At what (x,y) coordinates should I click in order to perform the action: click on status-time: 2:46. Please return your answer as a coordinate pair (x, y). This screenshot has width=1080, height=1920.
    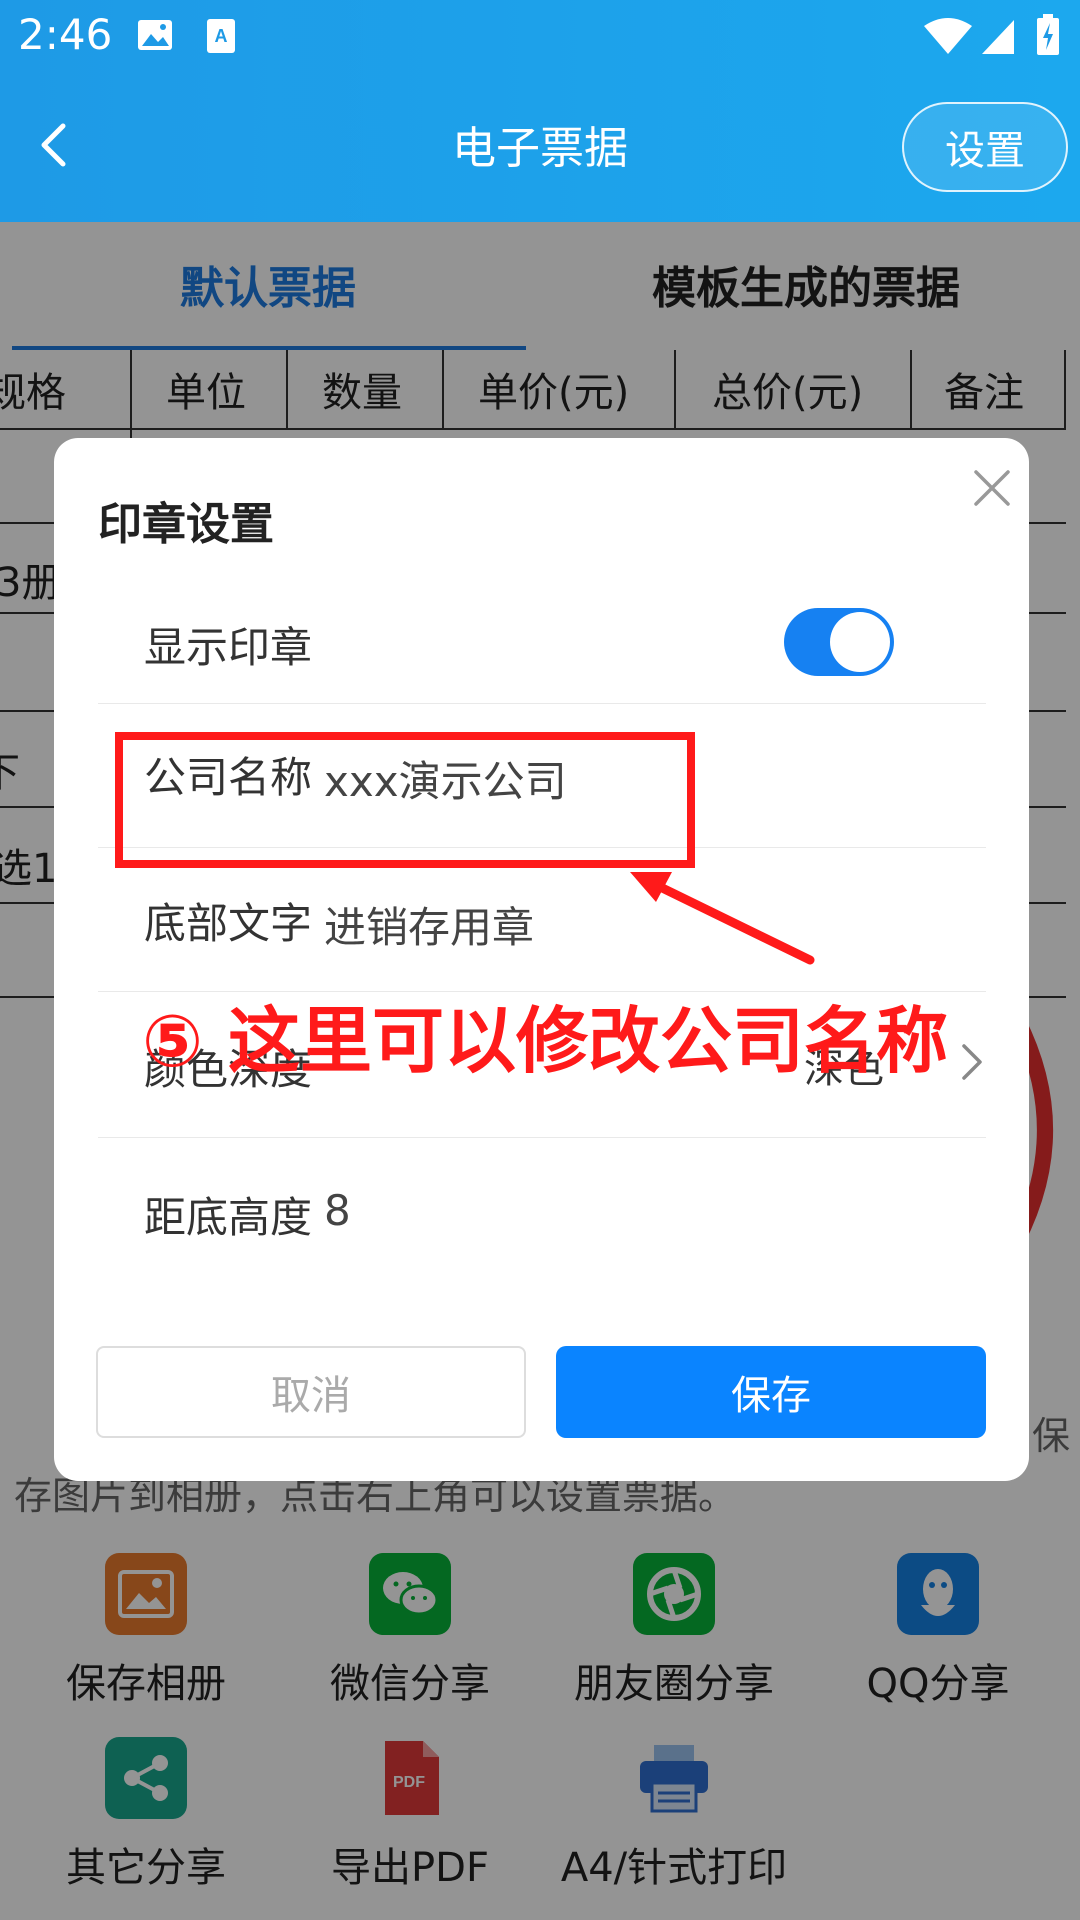
    Looking at the image, I should click on (65, 34).